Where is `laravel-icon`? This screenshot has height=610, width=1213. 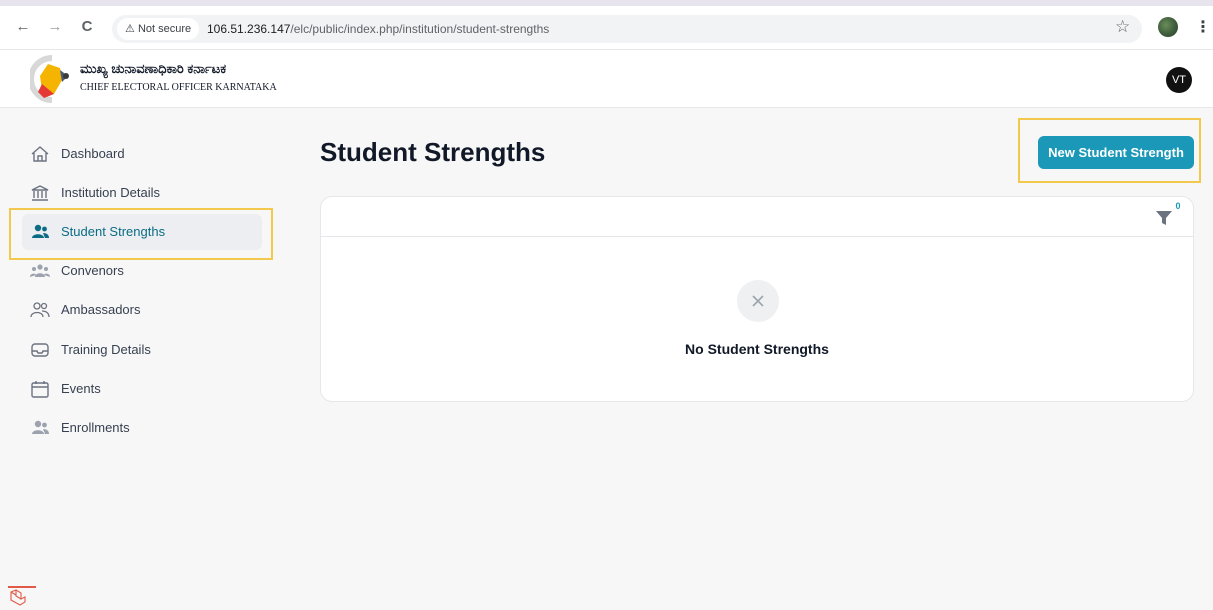
laravel-icon is located at coordinates (22, 598).